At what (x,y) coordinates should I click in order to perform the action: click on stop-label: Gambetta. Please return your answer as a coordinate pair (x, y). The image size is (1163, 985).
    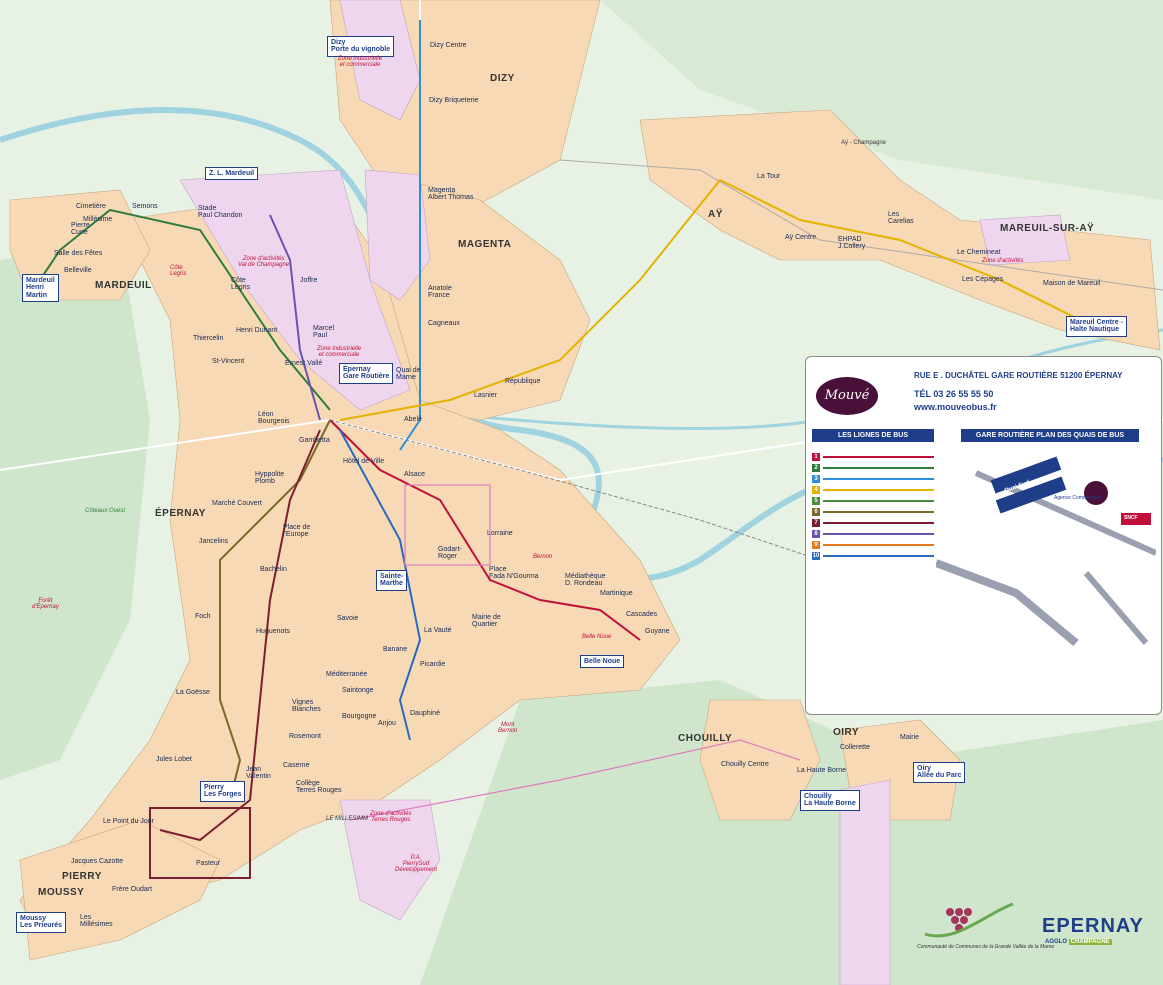
    Looking at the image, I should click on (314, 440).